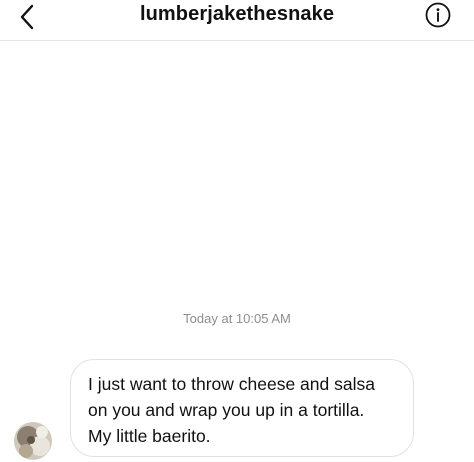  Describe the element at coordinates (237, 14) in the screenshot. I see `thread-title: lumberjakethesnake` at that location.